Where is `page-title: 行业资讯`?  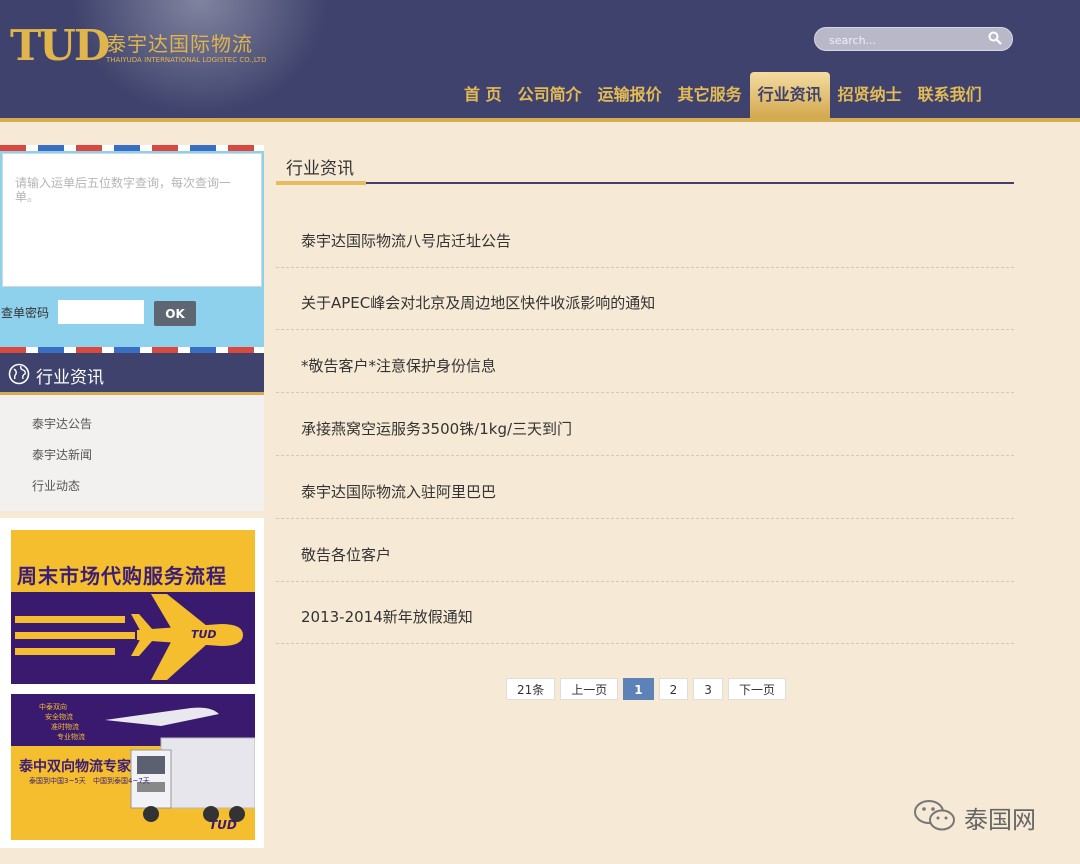
page-title: 行业资讯 is located at coordinates (320, 169).